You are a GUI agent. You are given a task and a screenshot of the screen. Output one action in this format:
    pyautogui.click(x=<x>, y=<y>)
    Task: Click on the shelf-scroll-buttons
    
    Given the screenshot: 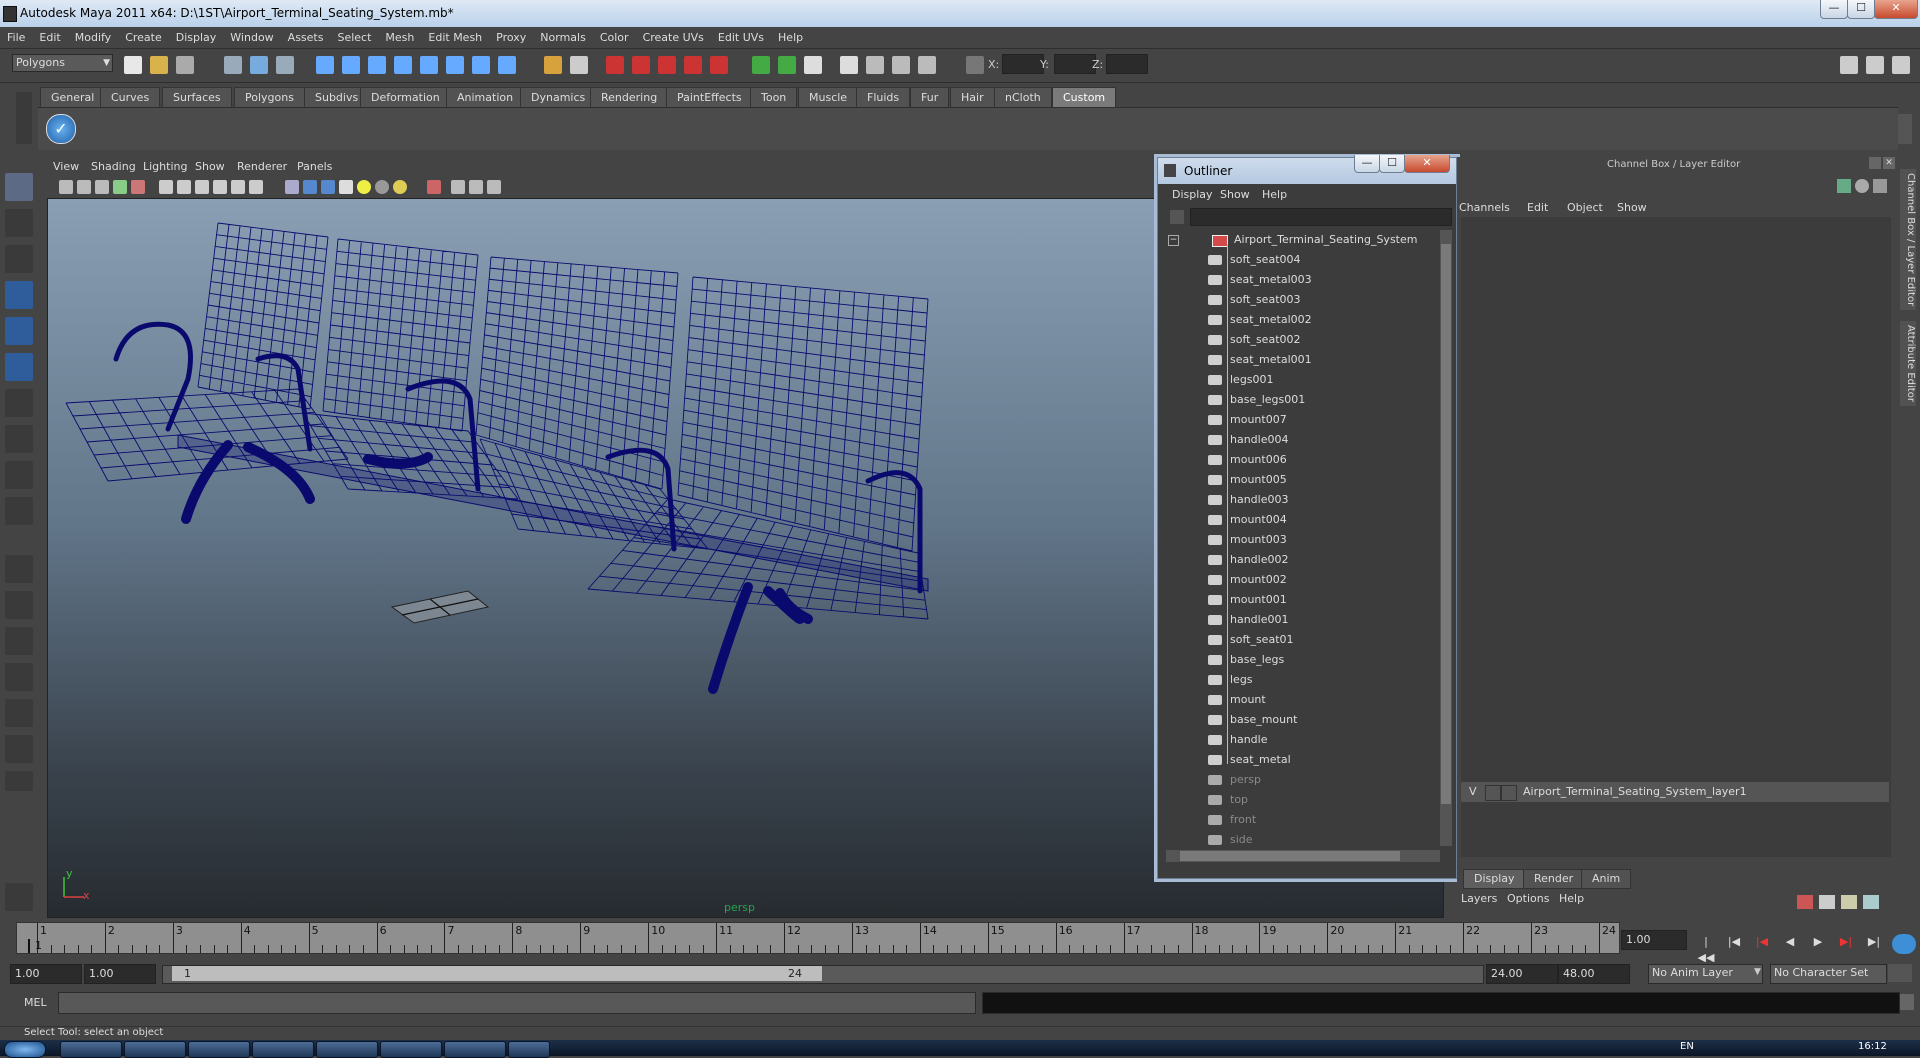 What is the action you would take?
    pyautogui.click(x=1905, y=129)
    